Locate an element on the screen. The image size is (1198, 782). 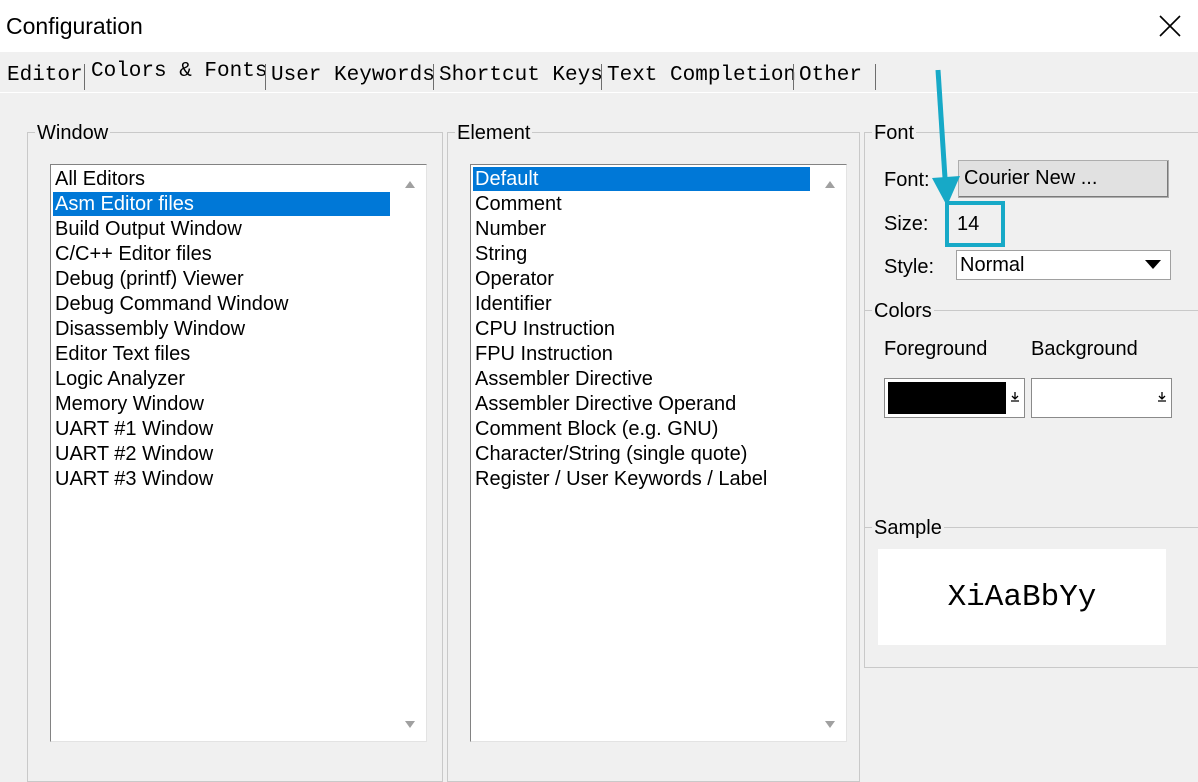
foreground-label: Foreground is located at coordinates (936, 349).